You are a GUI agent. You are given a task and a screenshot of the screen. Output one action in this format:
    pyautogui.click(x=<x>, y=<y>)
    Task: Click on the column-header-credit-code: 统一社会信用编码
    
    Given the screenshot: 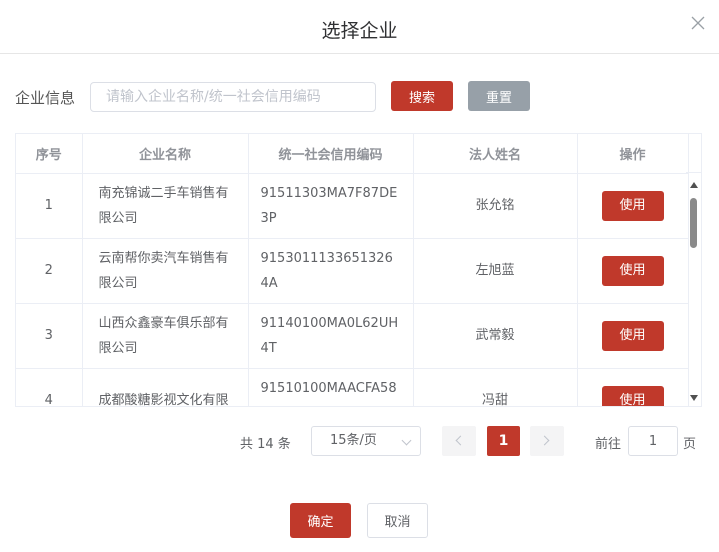 What is the action you would take?
    pyautogui.click(x=331, y=154)
    